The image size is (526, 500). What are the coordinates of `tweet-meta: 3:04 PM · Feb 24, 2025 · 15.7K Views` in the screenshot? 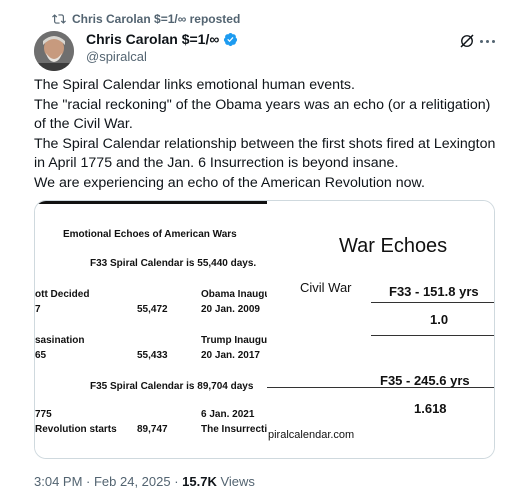 It's located at (144, 481).